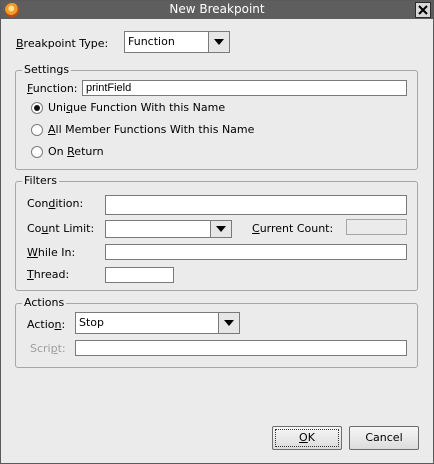  What do you see at coordinates (384, 438) in the screenshot?
I see `cancel-button: Cancel` at bounding box center [384, 438].